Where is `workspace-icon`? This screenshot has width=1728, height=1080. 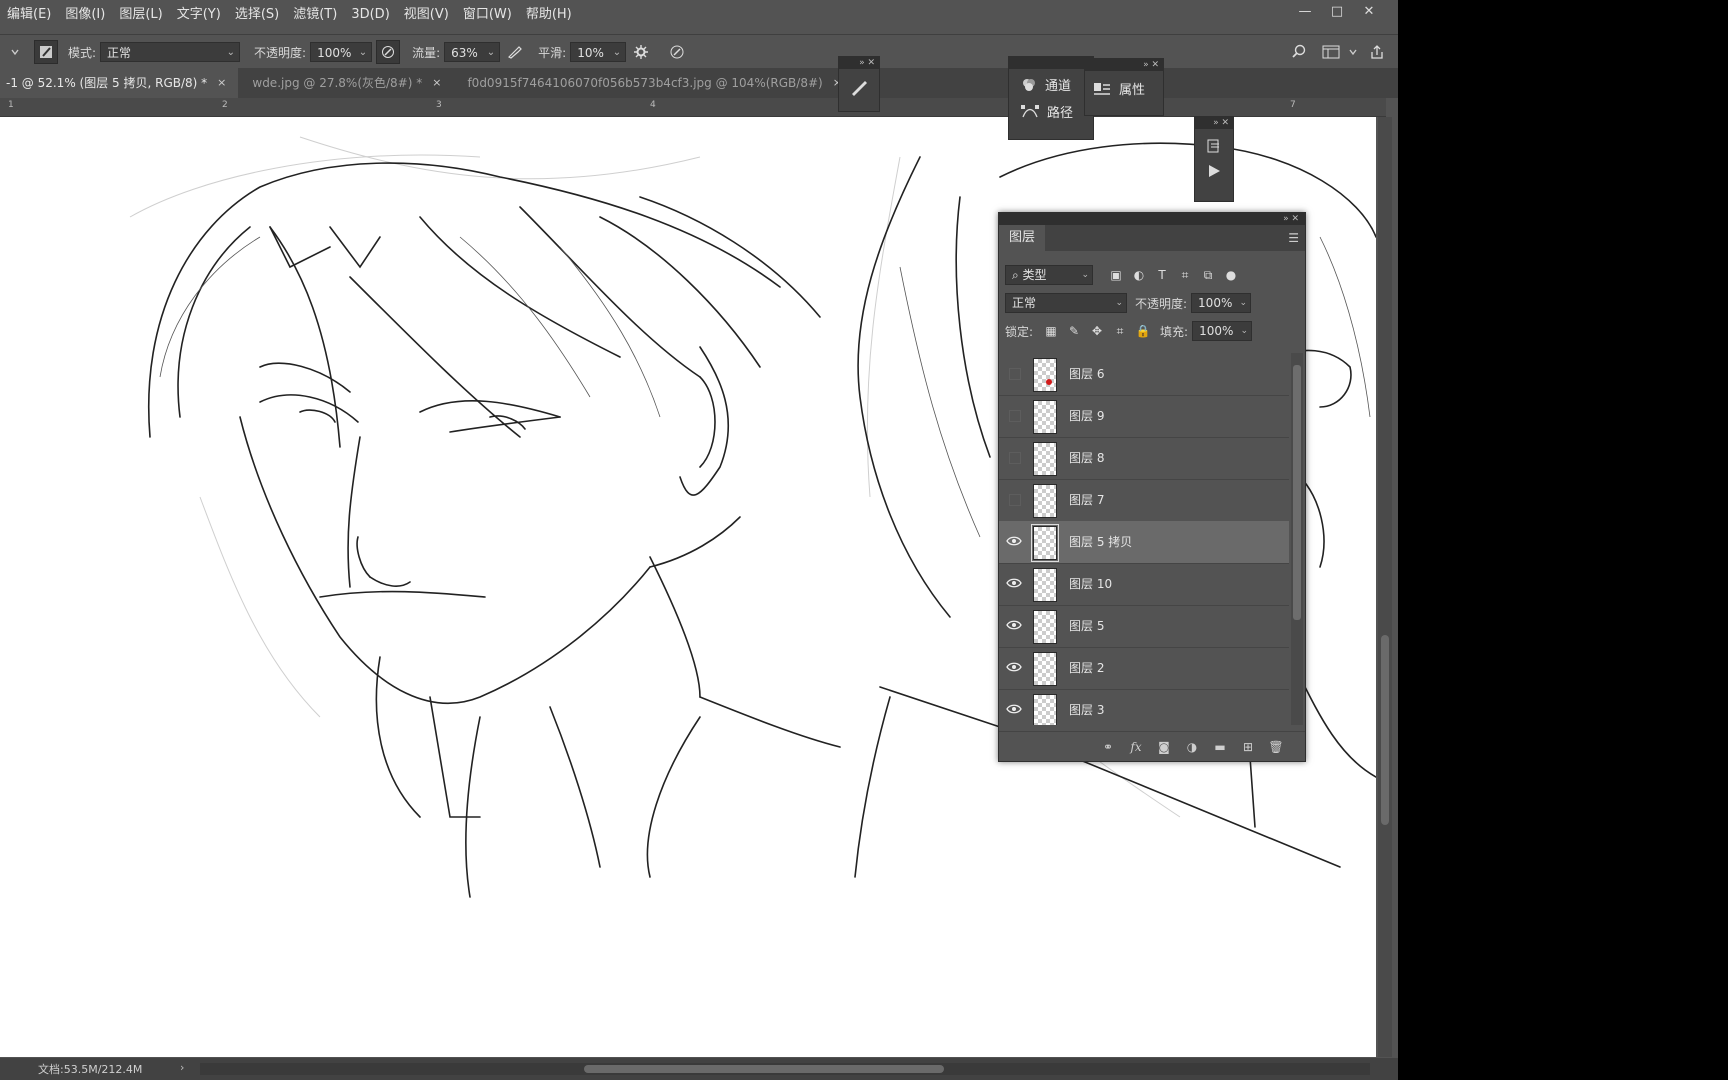 workspace-icon is located at coordinates (1331, 52).